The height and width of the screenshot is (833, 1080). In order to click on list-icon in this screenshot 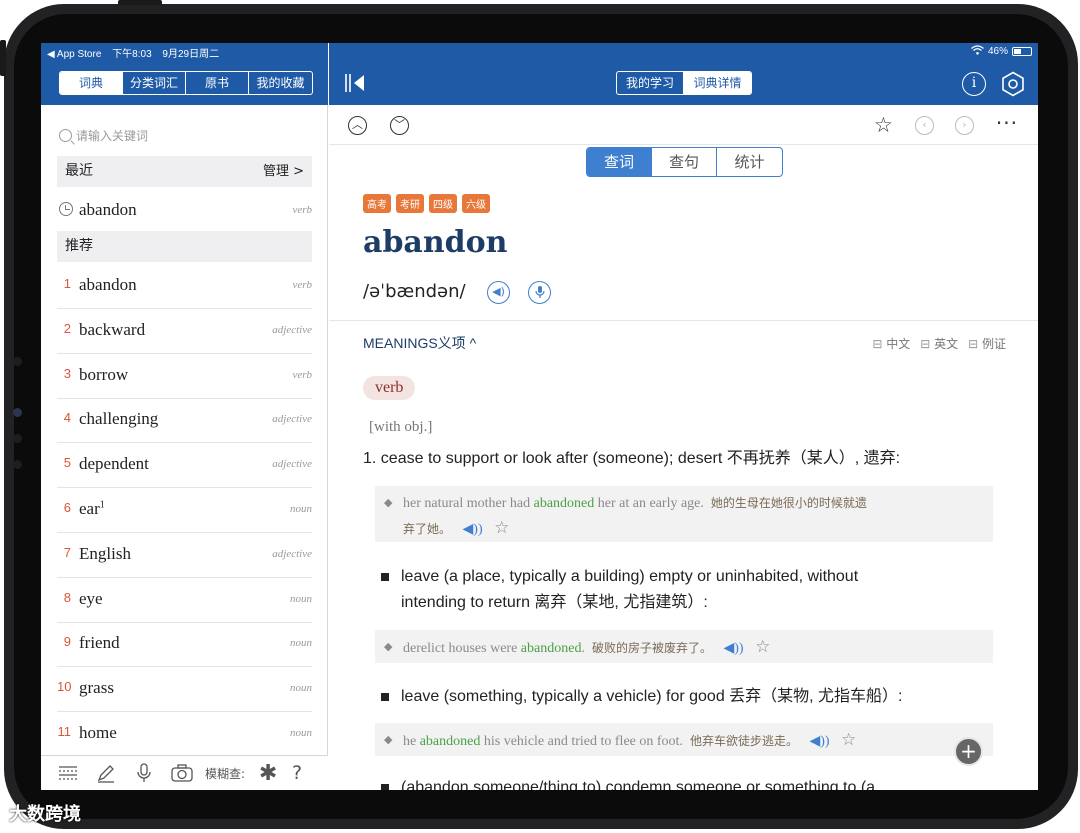, I will do `click(68, 773)`.